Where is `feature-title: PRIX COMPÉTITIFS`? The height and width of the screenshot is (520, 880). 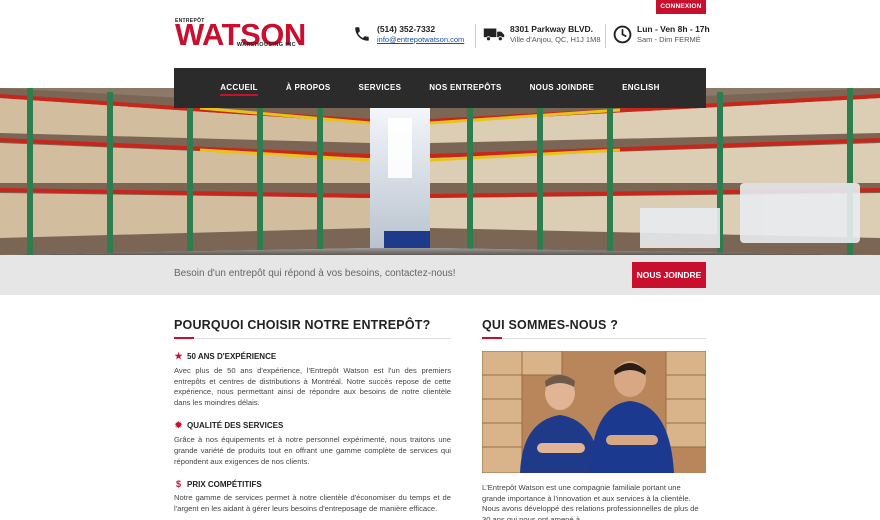 feature-title: PRIX COMPÉTITIFS is located at coordinates (224, 484).